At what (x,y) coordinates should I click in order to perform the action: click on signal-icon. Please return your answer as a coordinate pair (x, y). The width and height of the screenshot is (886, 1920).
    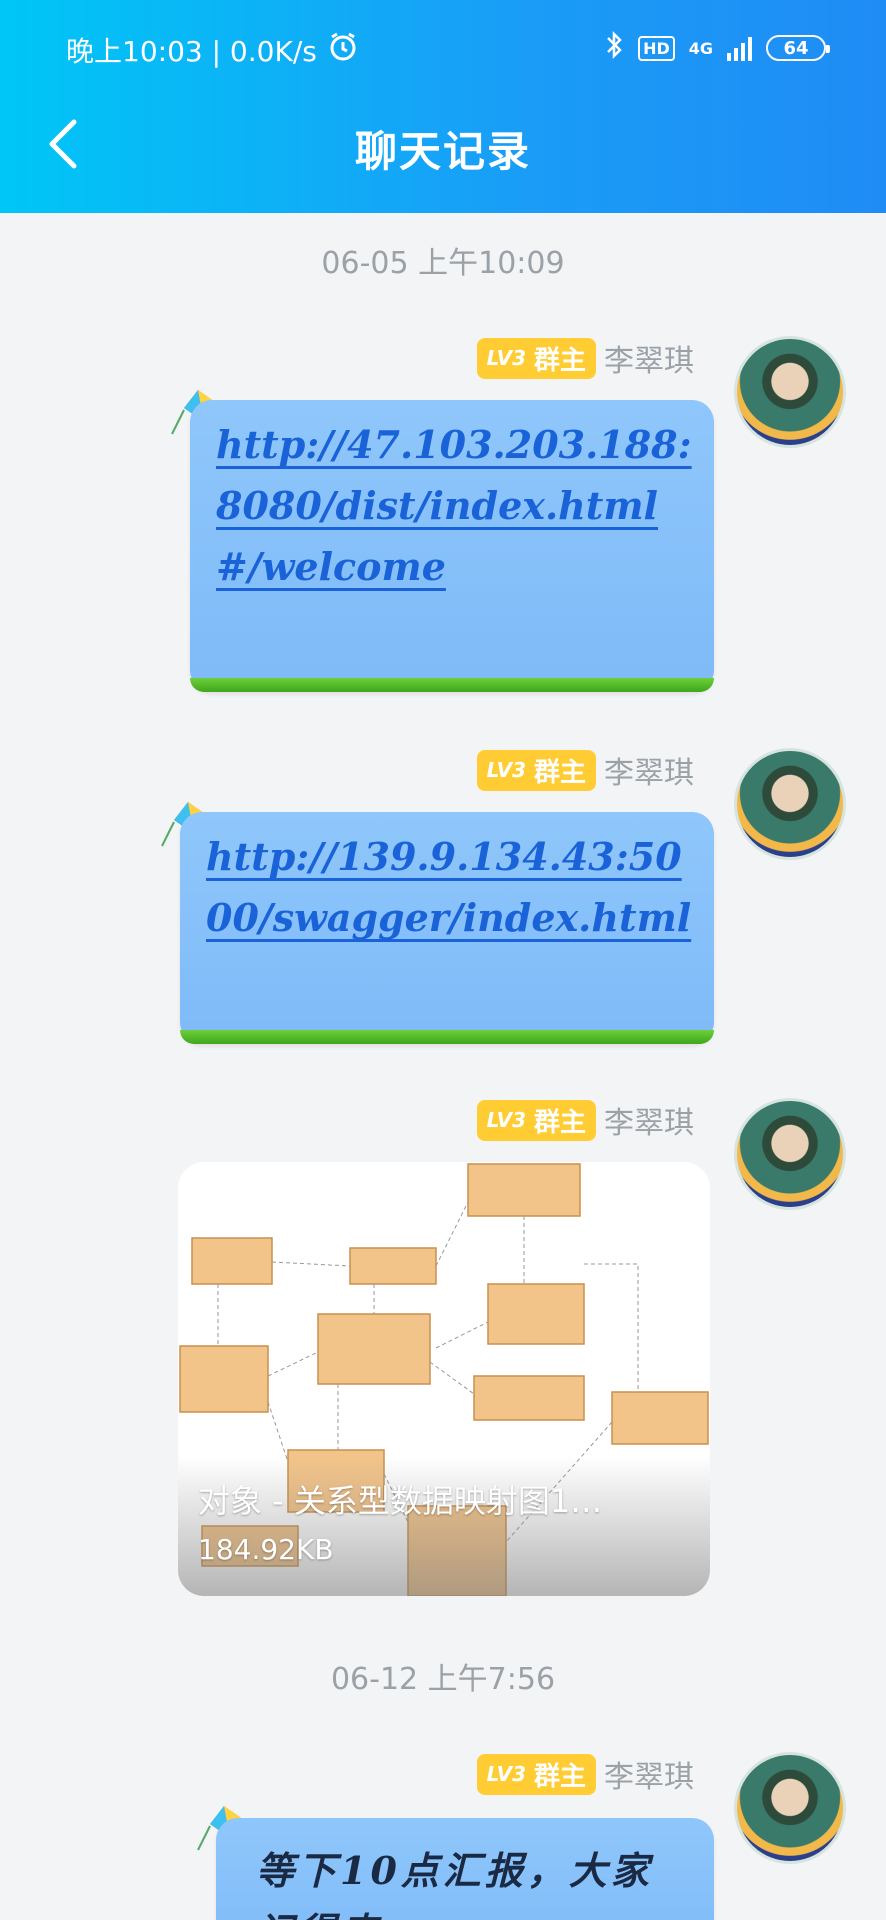
    Looking at the image, I should click on (739, 48).